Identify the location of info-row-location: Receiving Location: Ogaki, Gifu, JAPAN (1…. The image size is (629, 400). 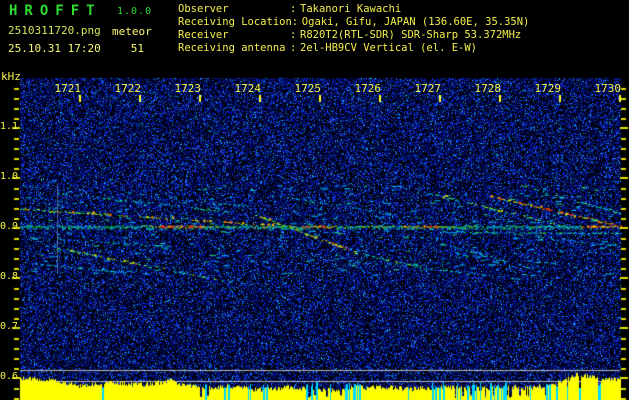
(353, 22).